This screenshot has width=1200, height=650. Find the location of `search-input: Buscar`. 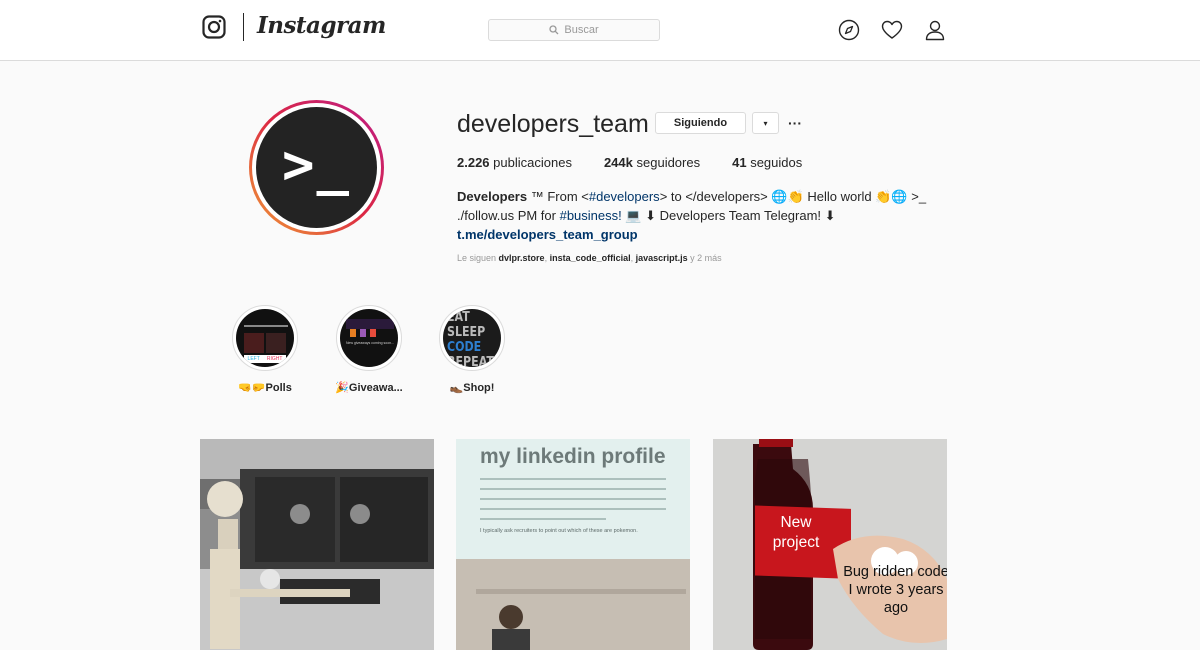

search-input: Buscar is located at coordinates (574, 30).